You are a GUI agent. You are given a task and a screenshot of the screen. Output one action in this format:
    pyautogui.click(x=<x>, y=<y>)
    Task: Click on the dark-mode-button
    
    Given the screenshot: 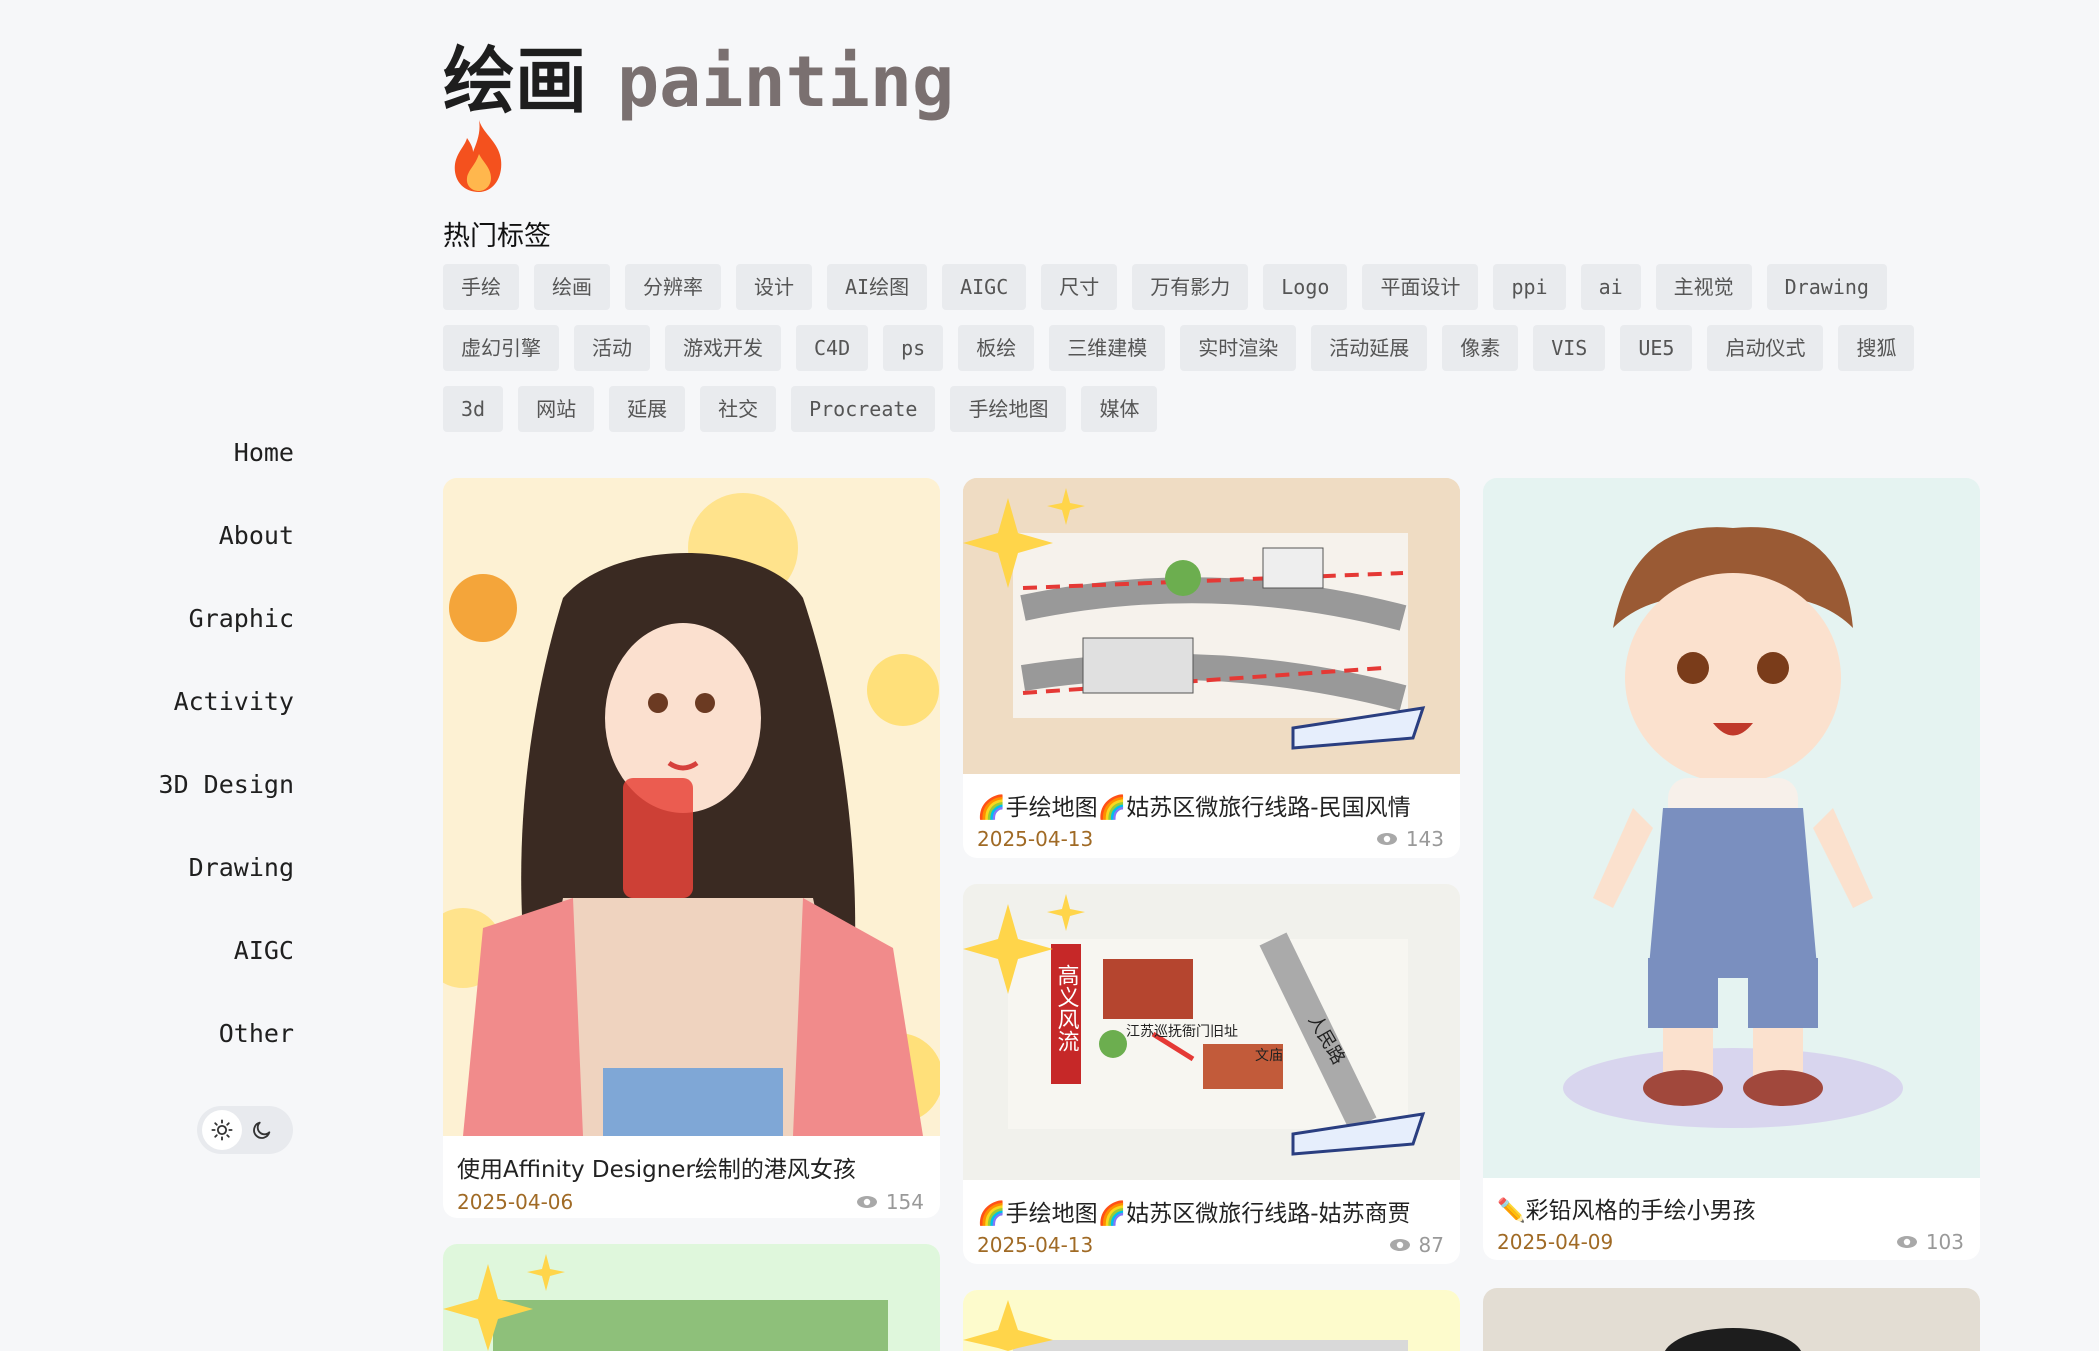 What is the action you would take?
    pyautogui.click(x=262, y=1130)
    